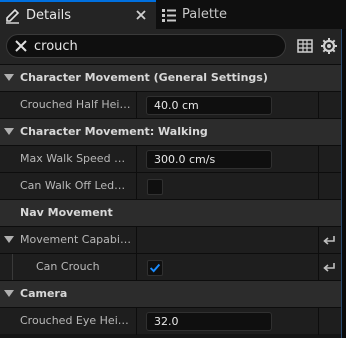 The height and width of the screenshot is (338, 346). I want to click on property-label: Can Crouch, so click(68, 266).